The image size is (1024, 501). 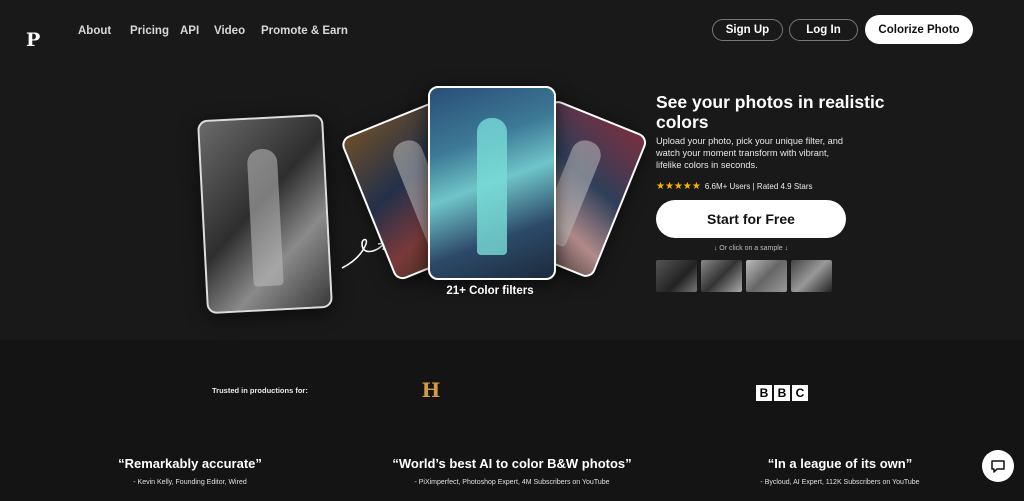 I want to click on bbc-logo: B B C, so click(x=782, y=393).